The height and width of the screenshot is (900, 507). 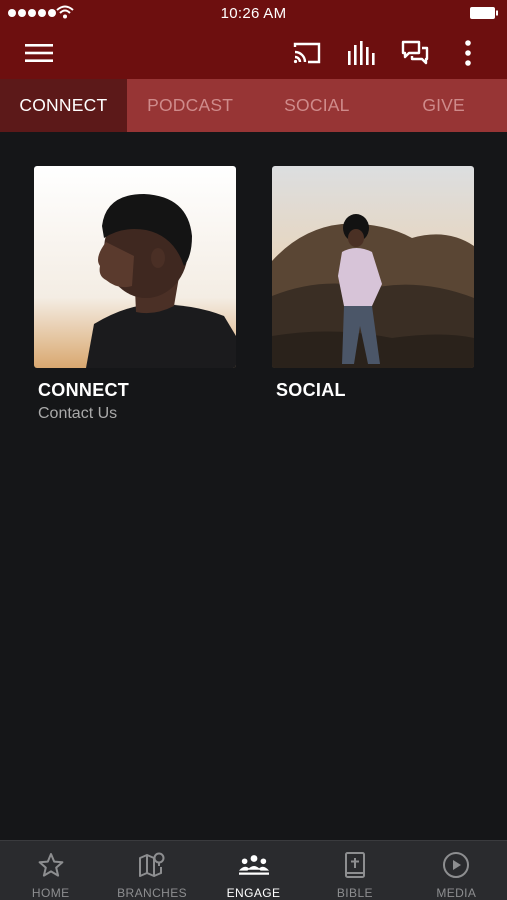 I want to click on more-options-button, so click(x=468, y=53).